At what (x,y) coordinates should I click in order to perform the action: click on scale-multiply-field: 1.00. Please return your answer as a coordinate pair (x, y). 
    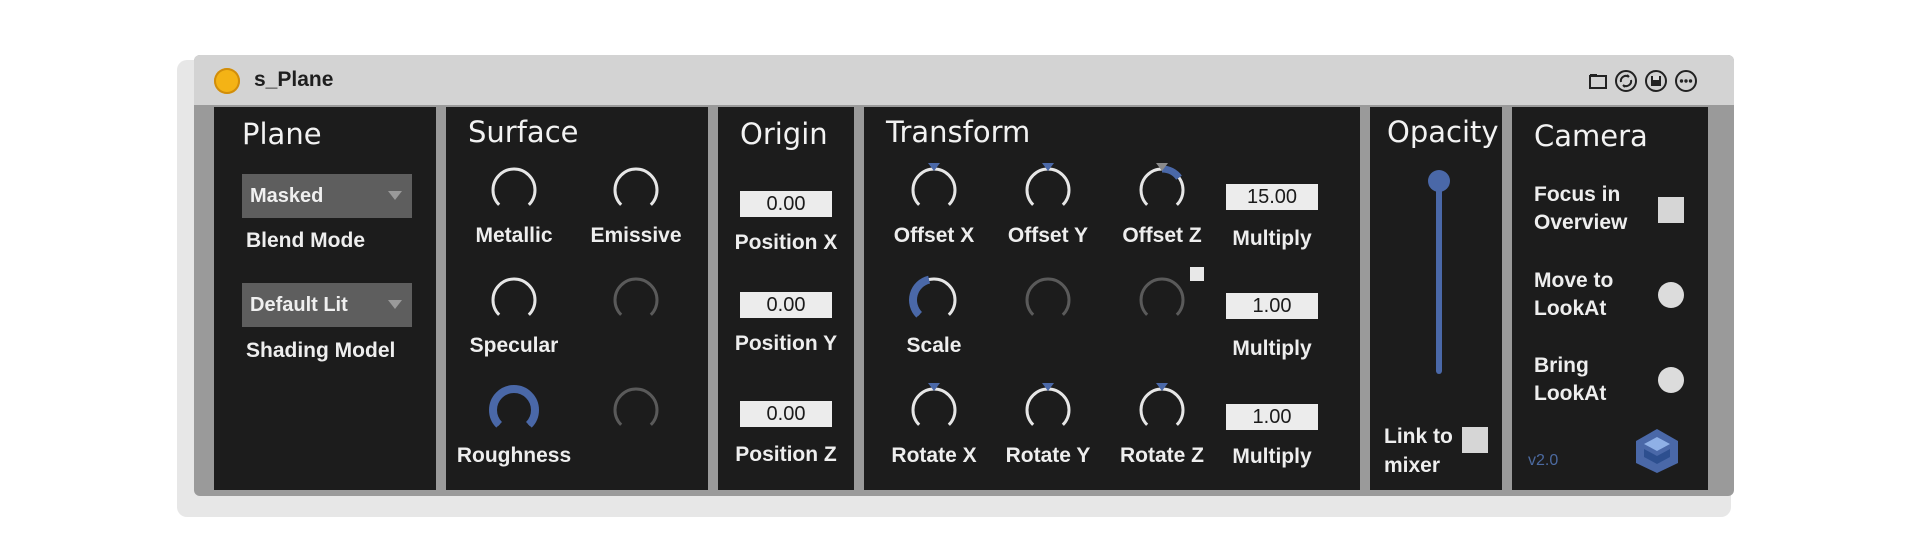
    Looking at the image, I should click on (1272, 306).